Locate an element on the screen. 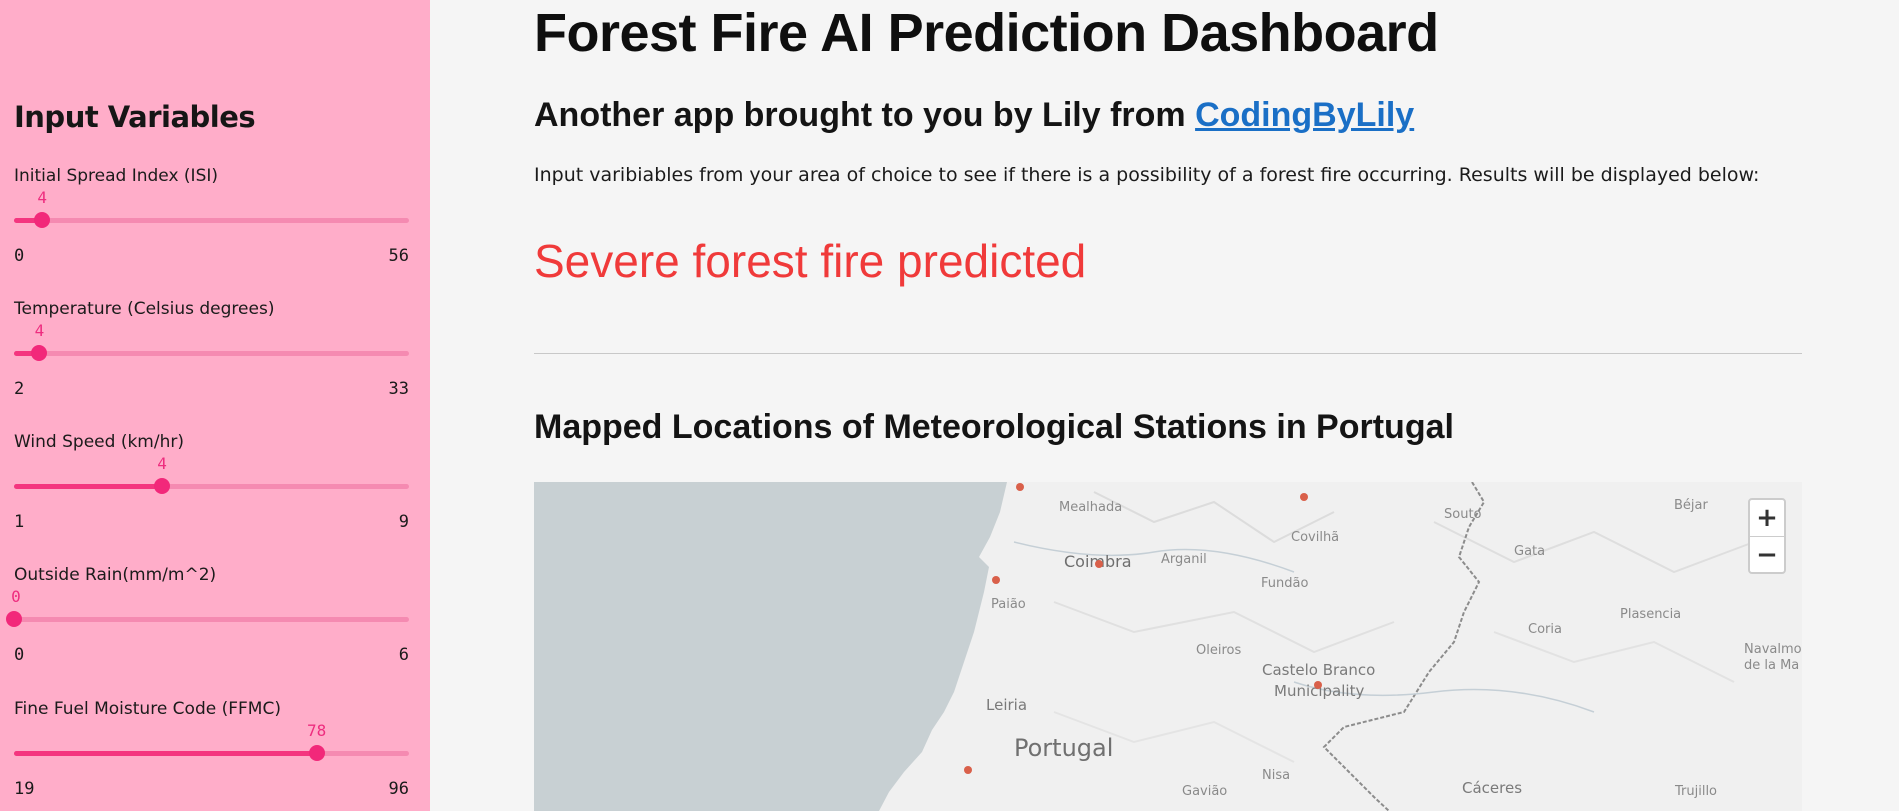 This screenshot has width=1899, height=811. map-label: Covilhã is located at coordinates (1315, 537).